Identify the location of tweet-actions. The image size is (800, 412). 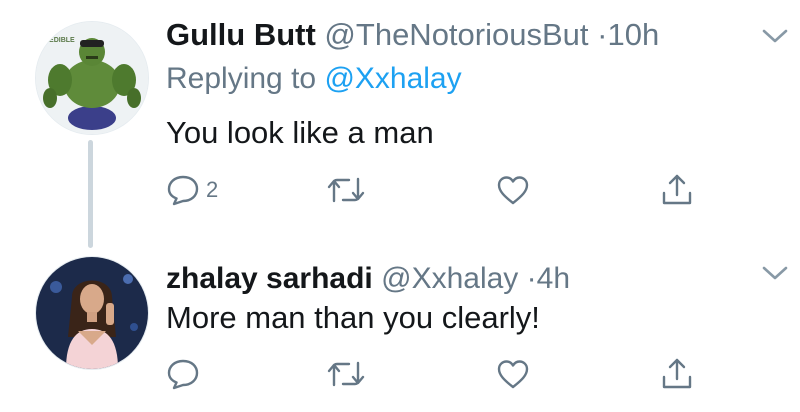
(400, 374).